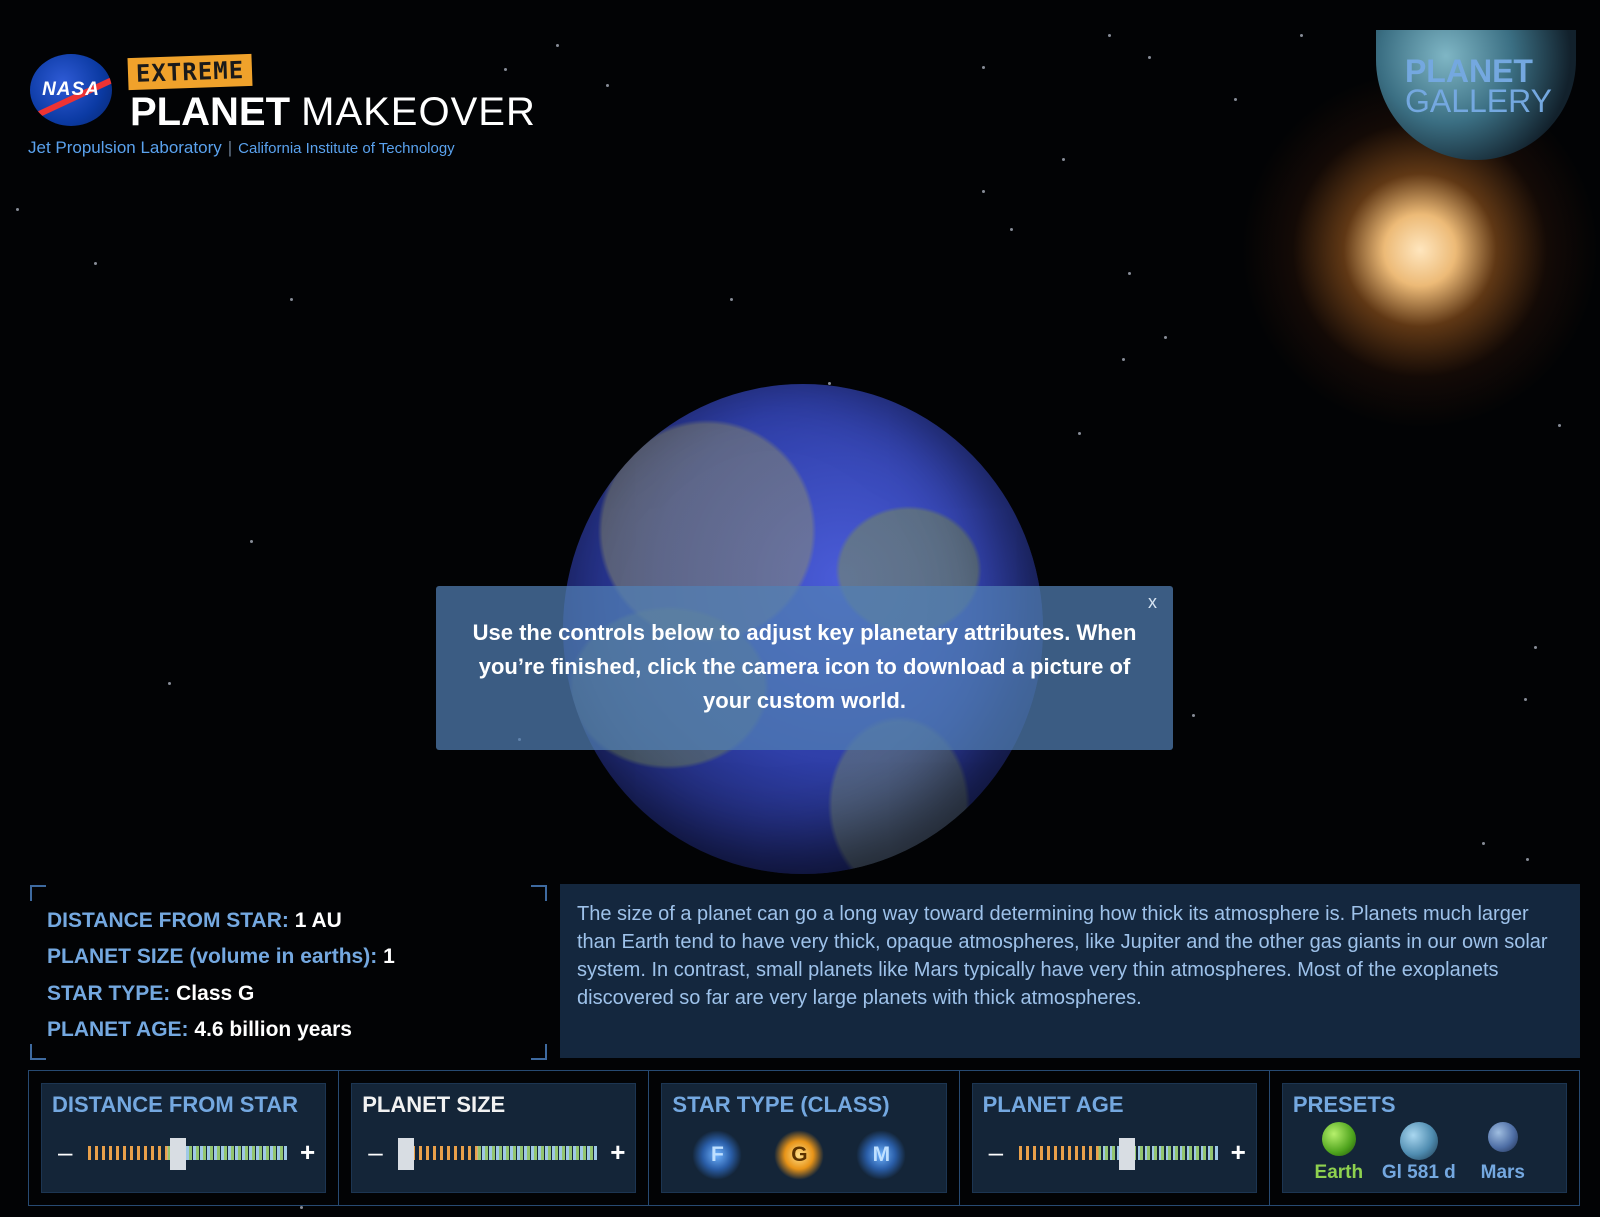 The width and height of the screenshot is (1600, 1217). I want to click on control-star-type: STAR TYPE (CLASS) F G M, so click(804, 1138).